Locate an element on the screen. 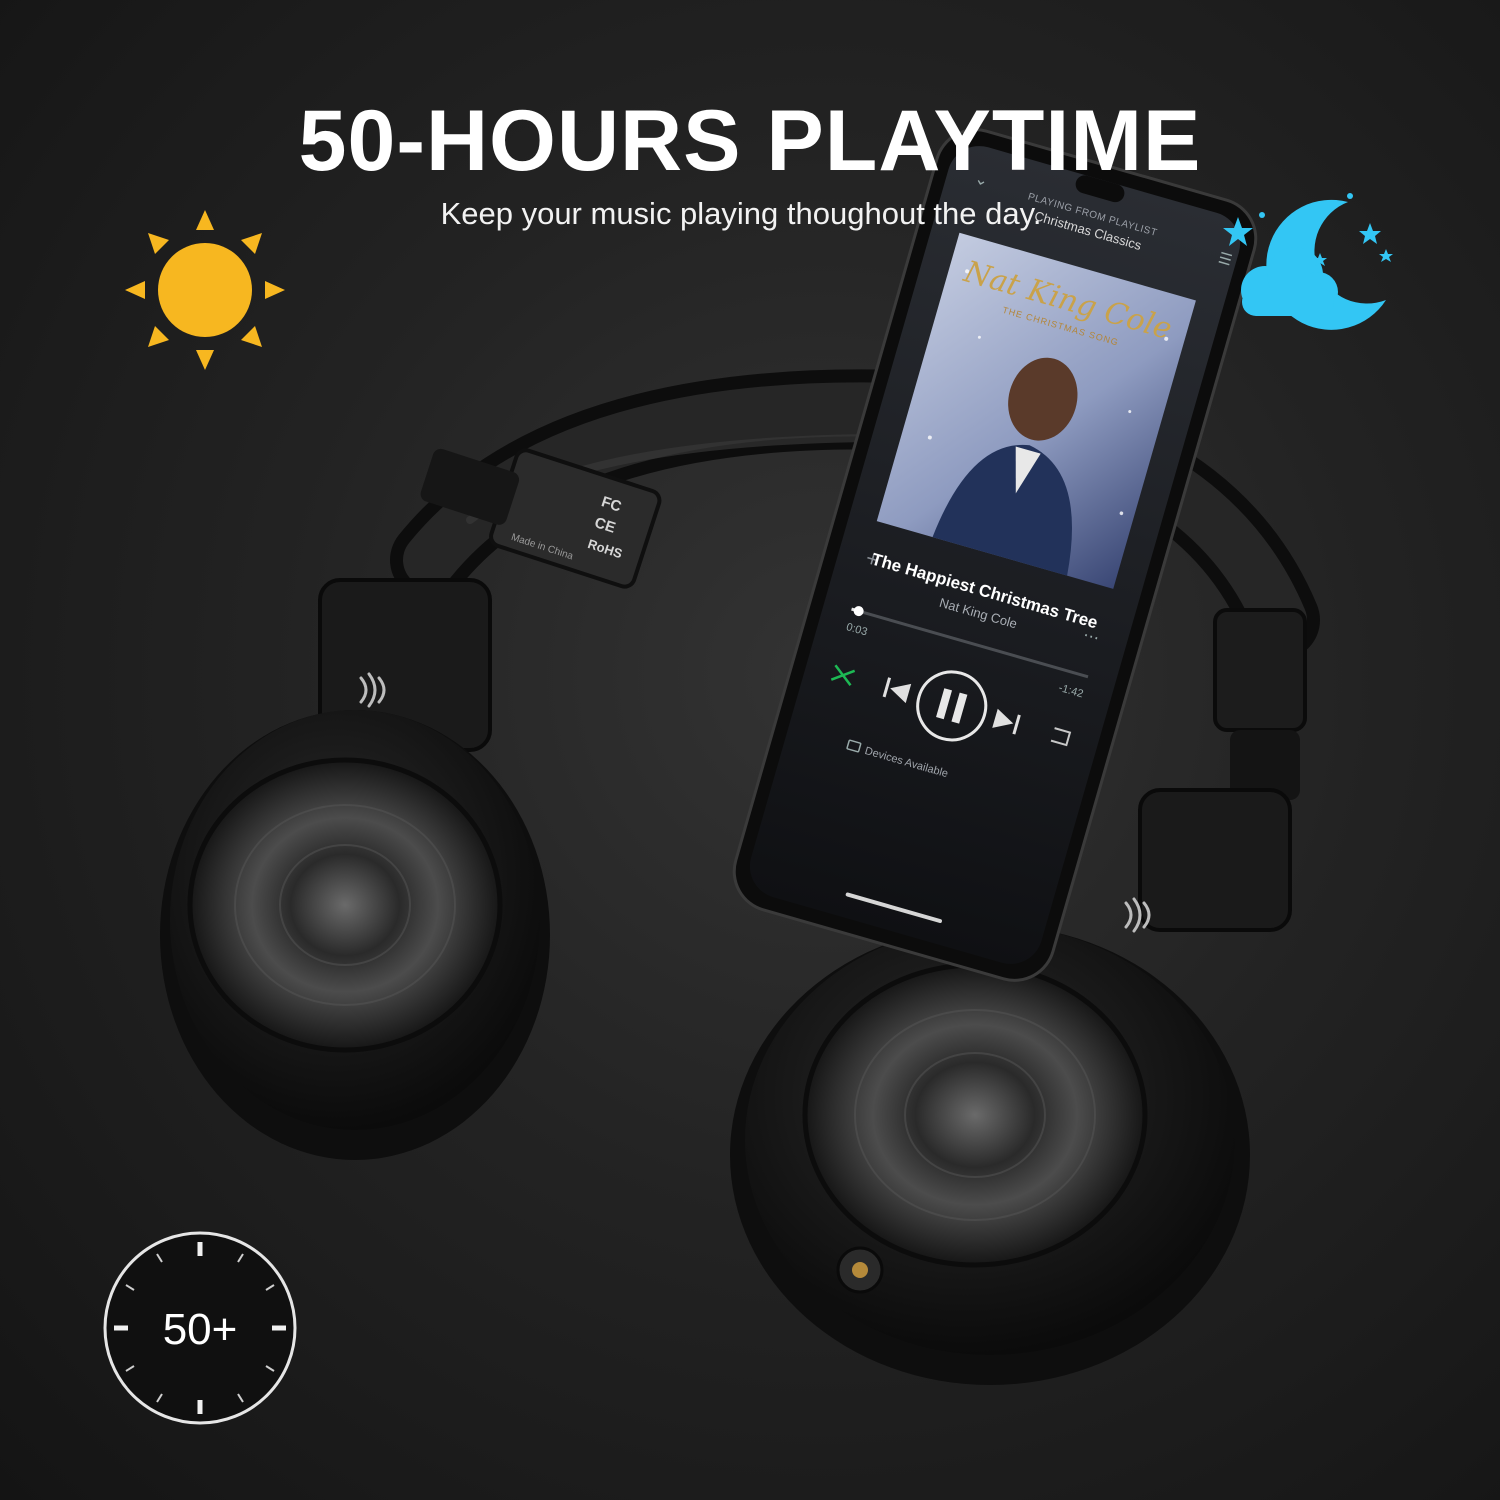 This screenshot has height=1500, width=1500. right-slider is located at coordinates (1260, 704).